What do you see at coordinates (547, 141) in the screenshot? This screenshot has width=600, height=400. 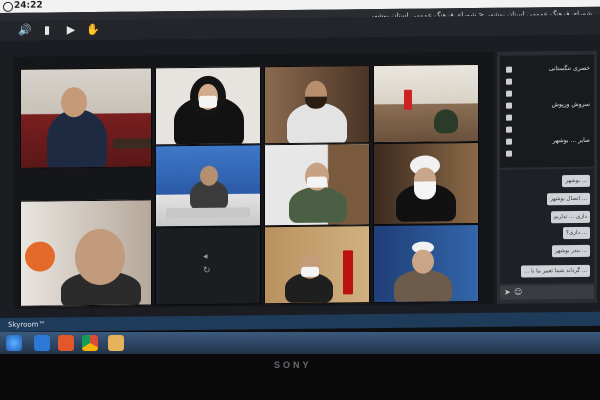 I see `participant-row: صابر ... بوشهر` at bounding box center [547, 141].